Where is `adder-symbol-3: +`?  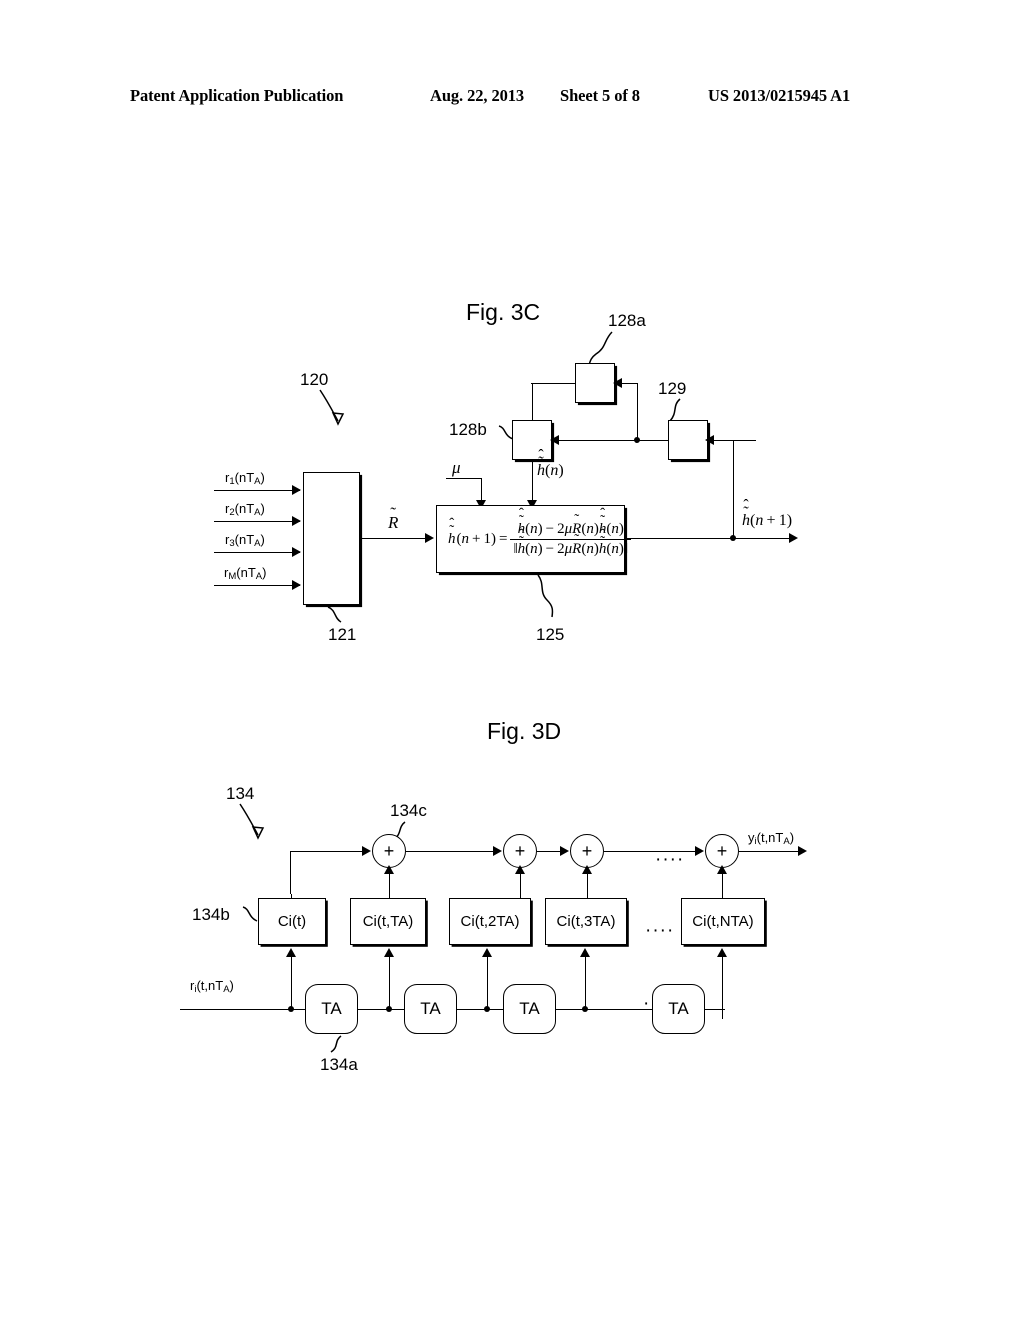 adder-symbol-3: + is located at coordinates (587, 851).